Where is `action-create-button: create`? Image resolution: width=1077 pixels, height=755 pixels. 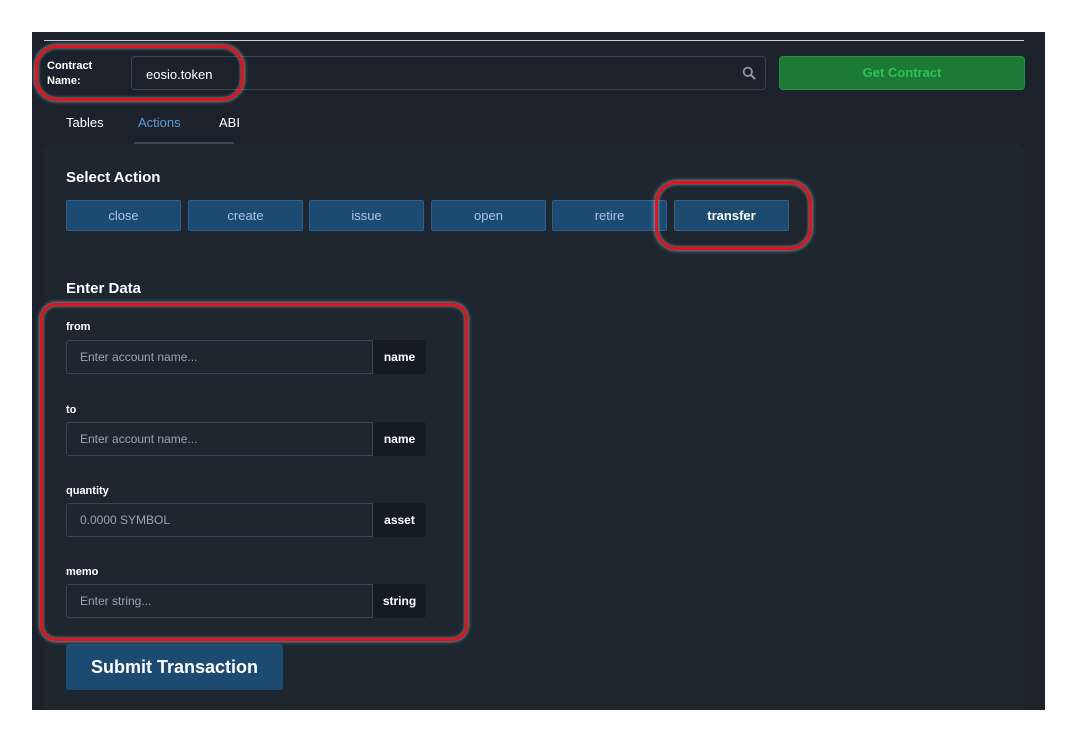
action-create-button: create is located at coordinates (245, 215).